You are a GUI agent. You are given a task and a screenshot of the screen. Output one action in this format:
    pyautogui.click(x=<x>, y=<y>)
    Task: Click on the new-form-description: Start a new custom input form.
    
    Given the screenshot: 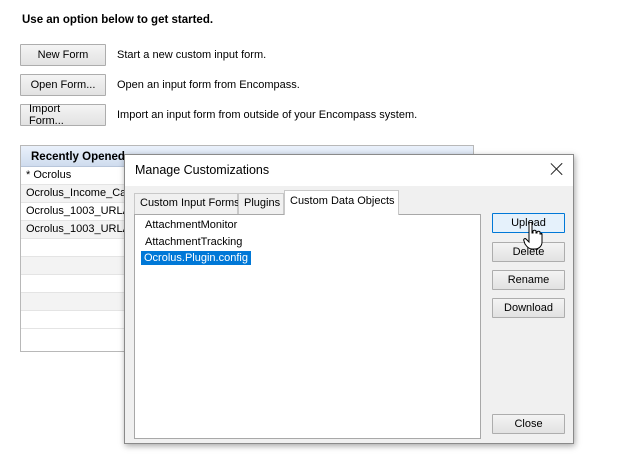 What is the action you would take?
    pyautogui.click(x=192, y=55)
    